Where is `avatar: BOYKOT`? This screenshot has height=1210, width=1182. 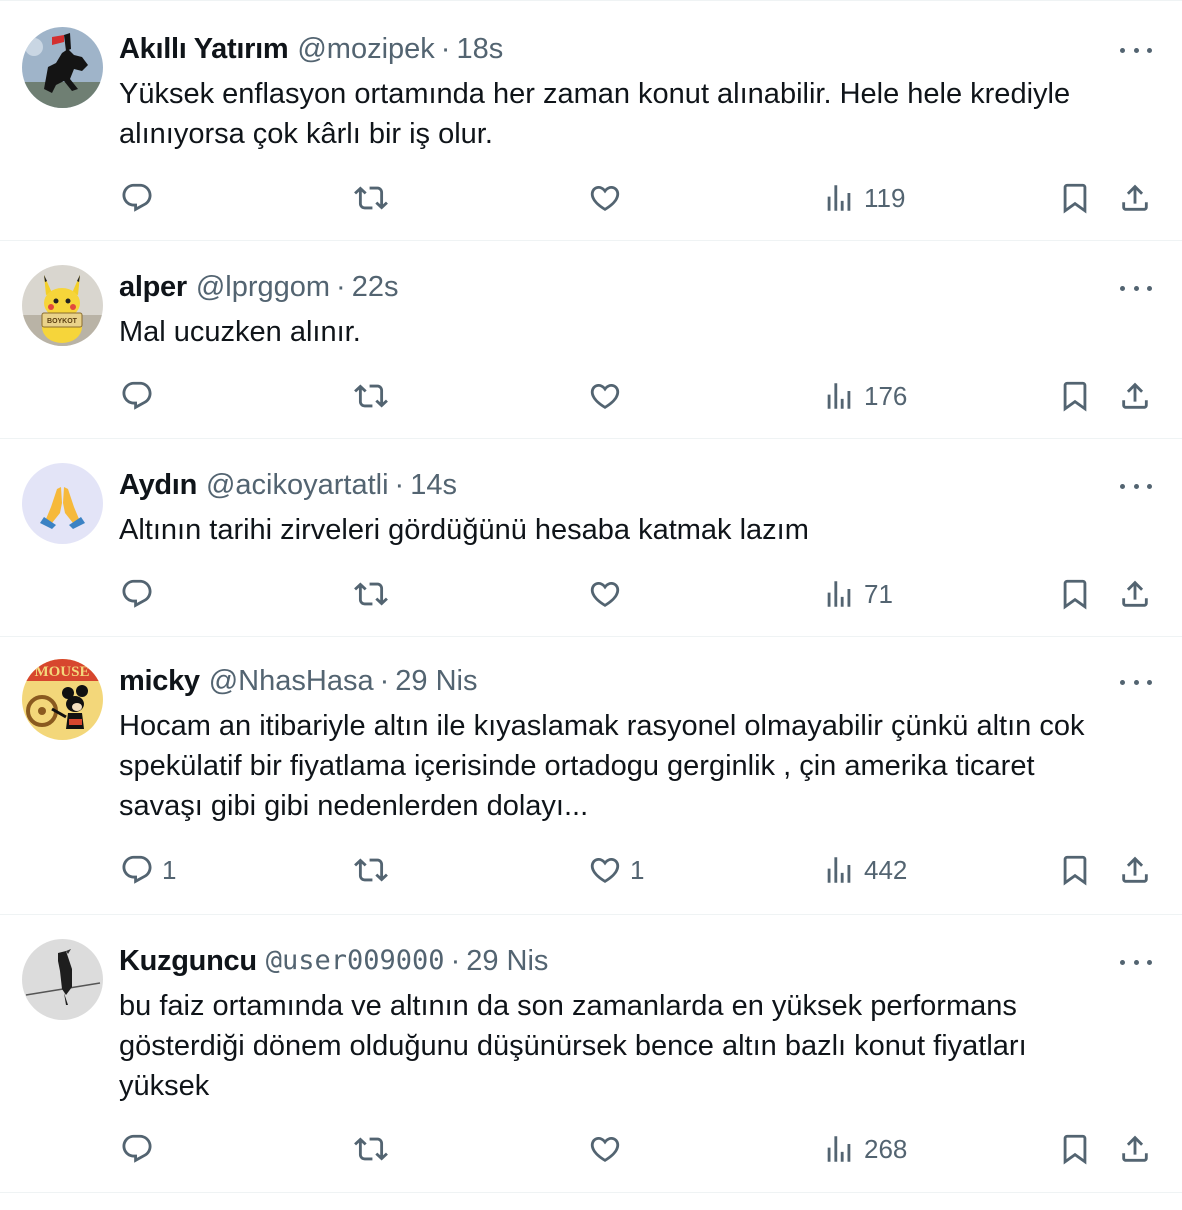 avatar: BOYKOT is located at coordinates (62, 305).